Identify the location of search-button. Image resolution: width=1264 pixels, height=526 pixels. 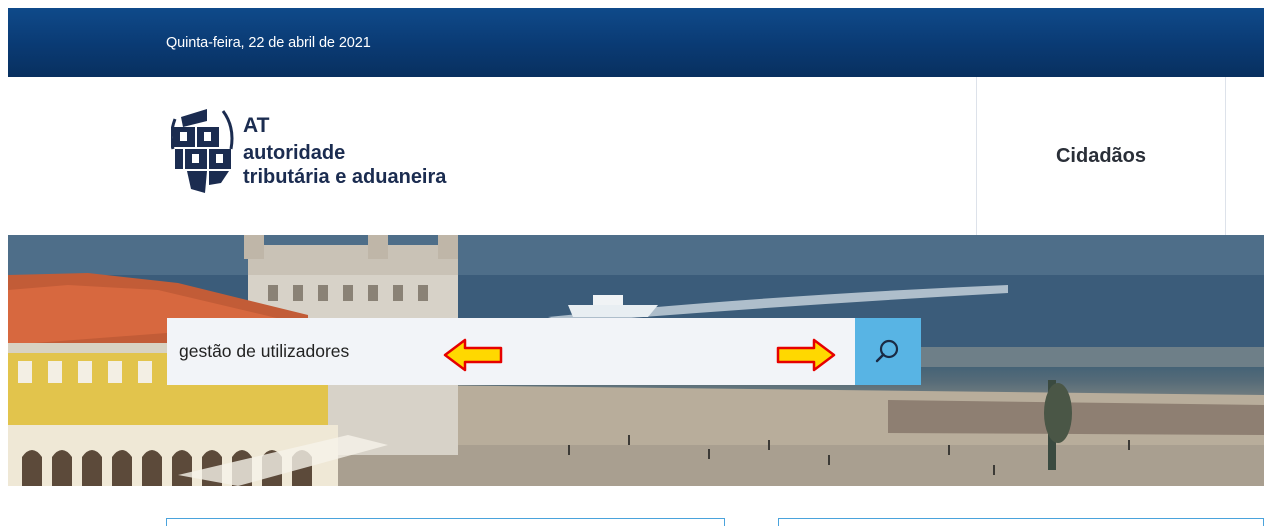
(888, 351).